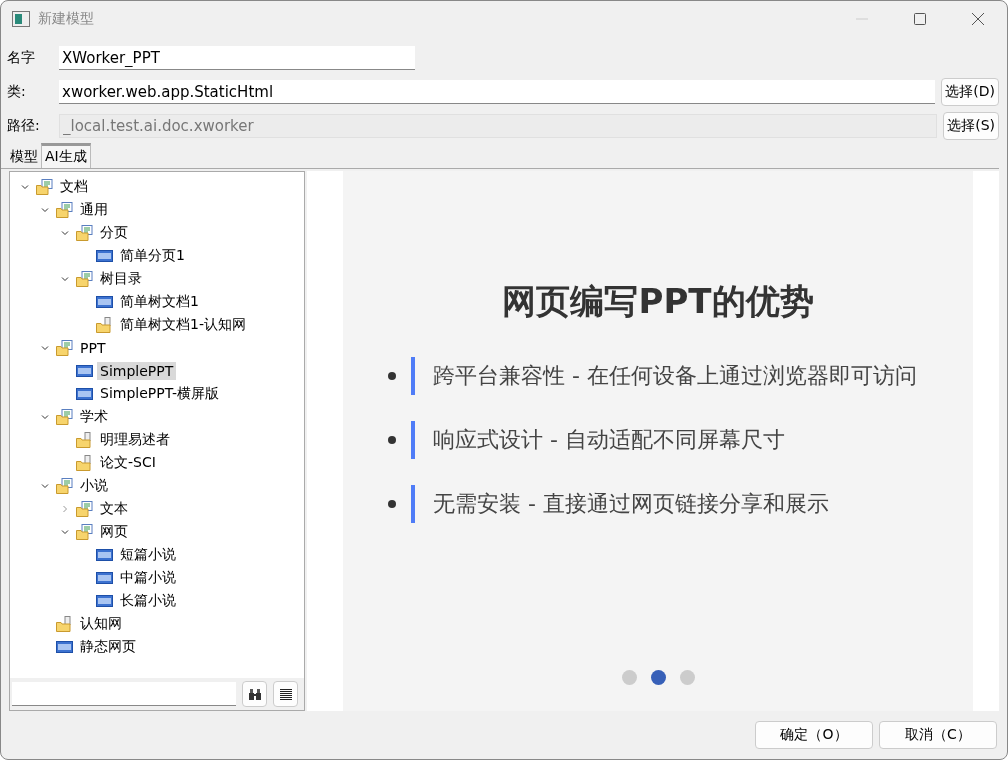  I want to click on filter-field, so click(124, 694).